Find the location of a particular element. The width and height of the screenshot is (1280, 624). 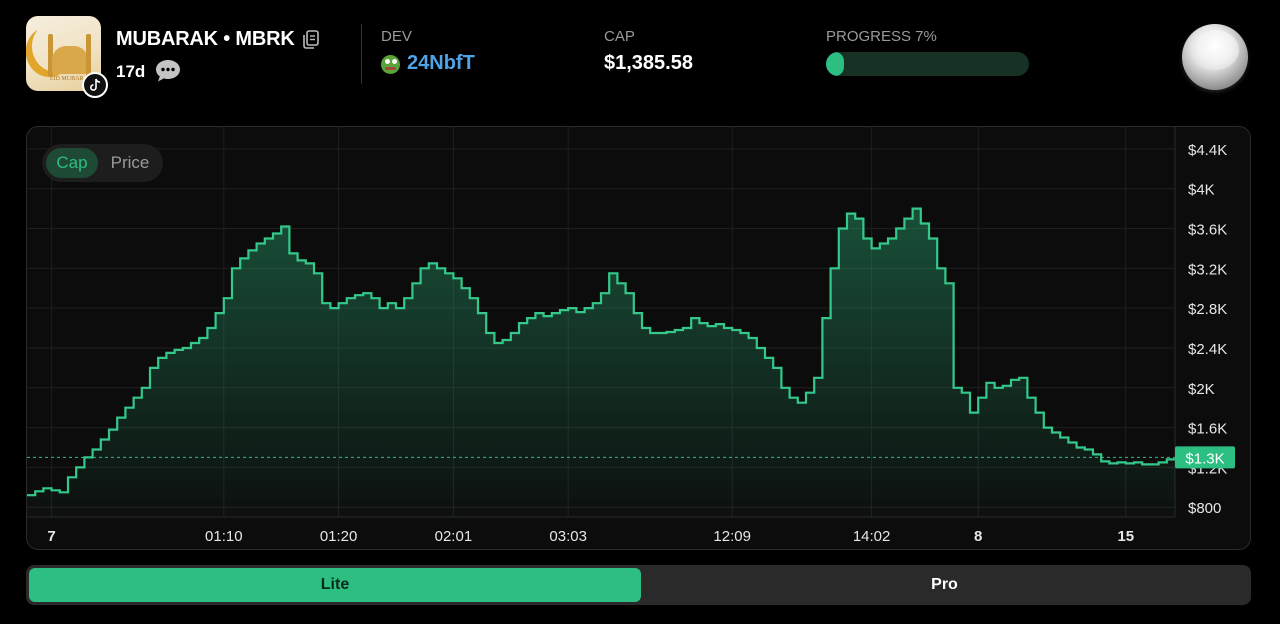

comment-icon is located at coordinates (168, 71).